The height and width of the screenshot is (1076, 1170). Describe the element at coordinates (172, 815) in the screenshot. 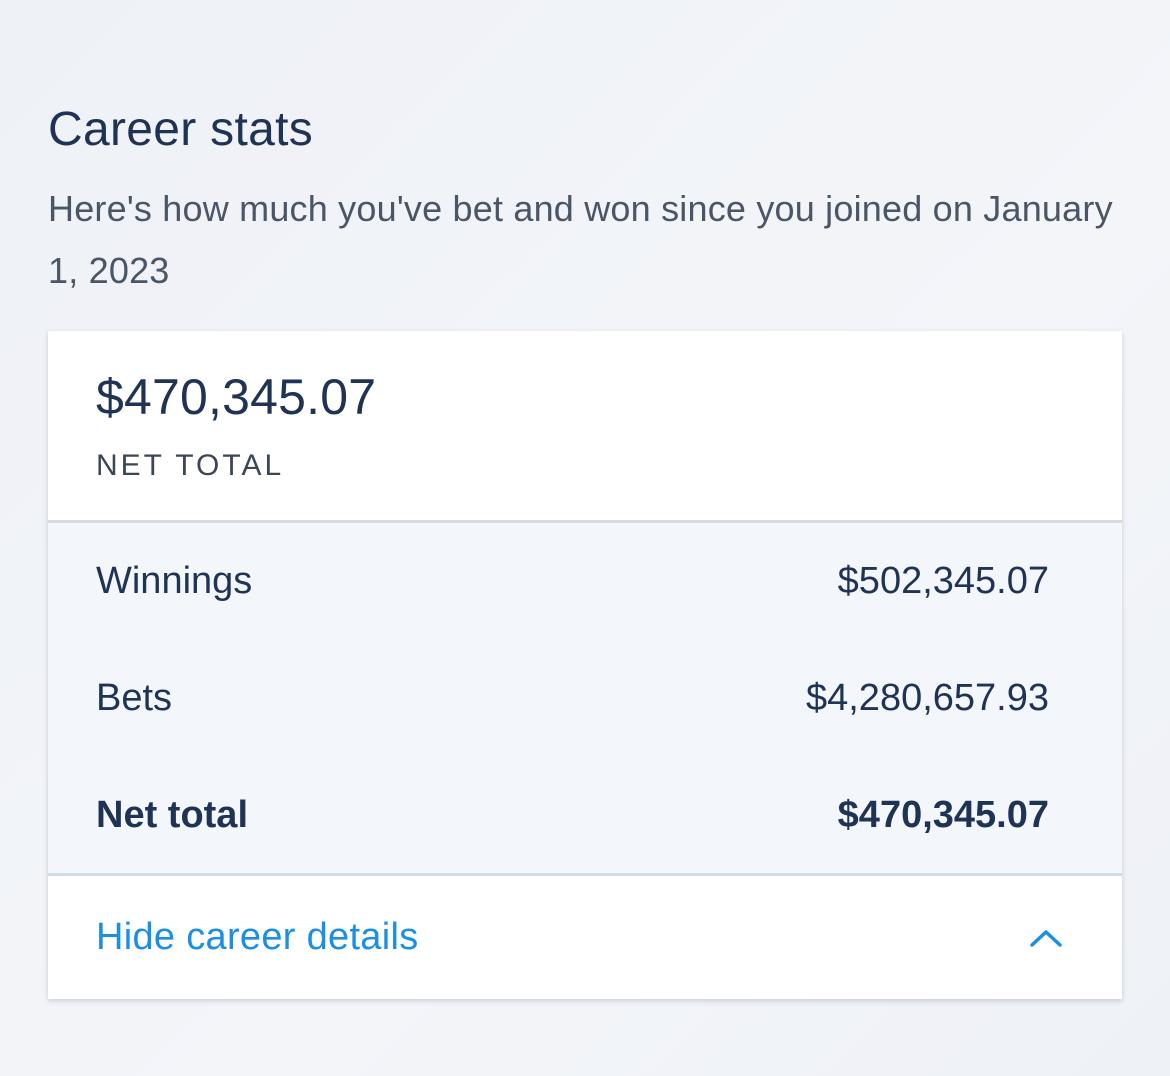

I see `net-total-row-label: Net total` at that location.